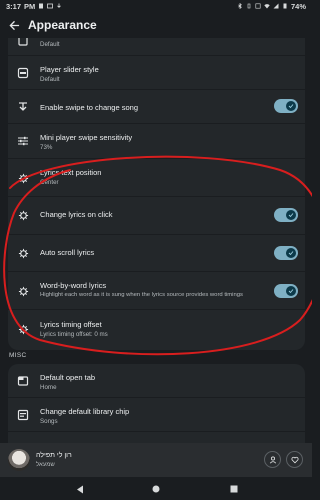 This screenshot has height=500, width=320. What do you see at coordinates (74, 334) in the screenshot?
I see `setting-subtitle: Lyrics timing offset: 0 ms` at bounding box center [74, 334].